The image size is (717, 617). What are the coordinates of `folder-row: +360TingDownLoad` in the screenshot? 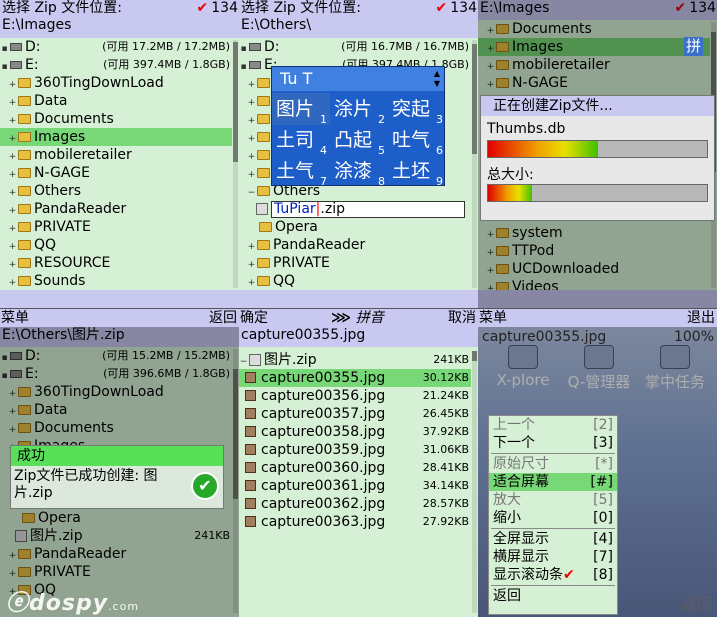 It's located at (116, 83).